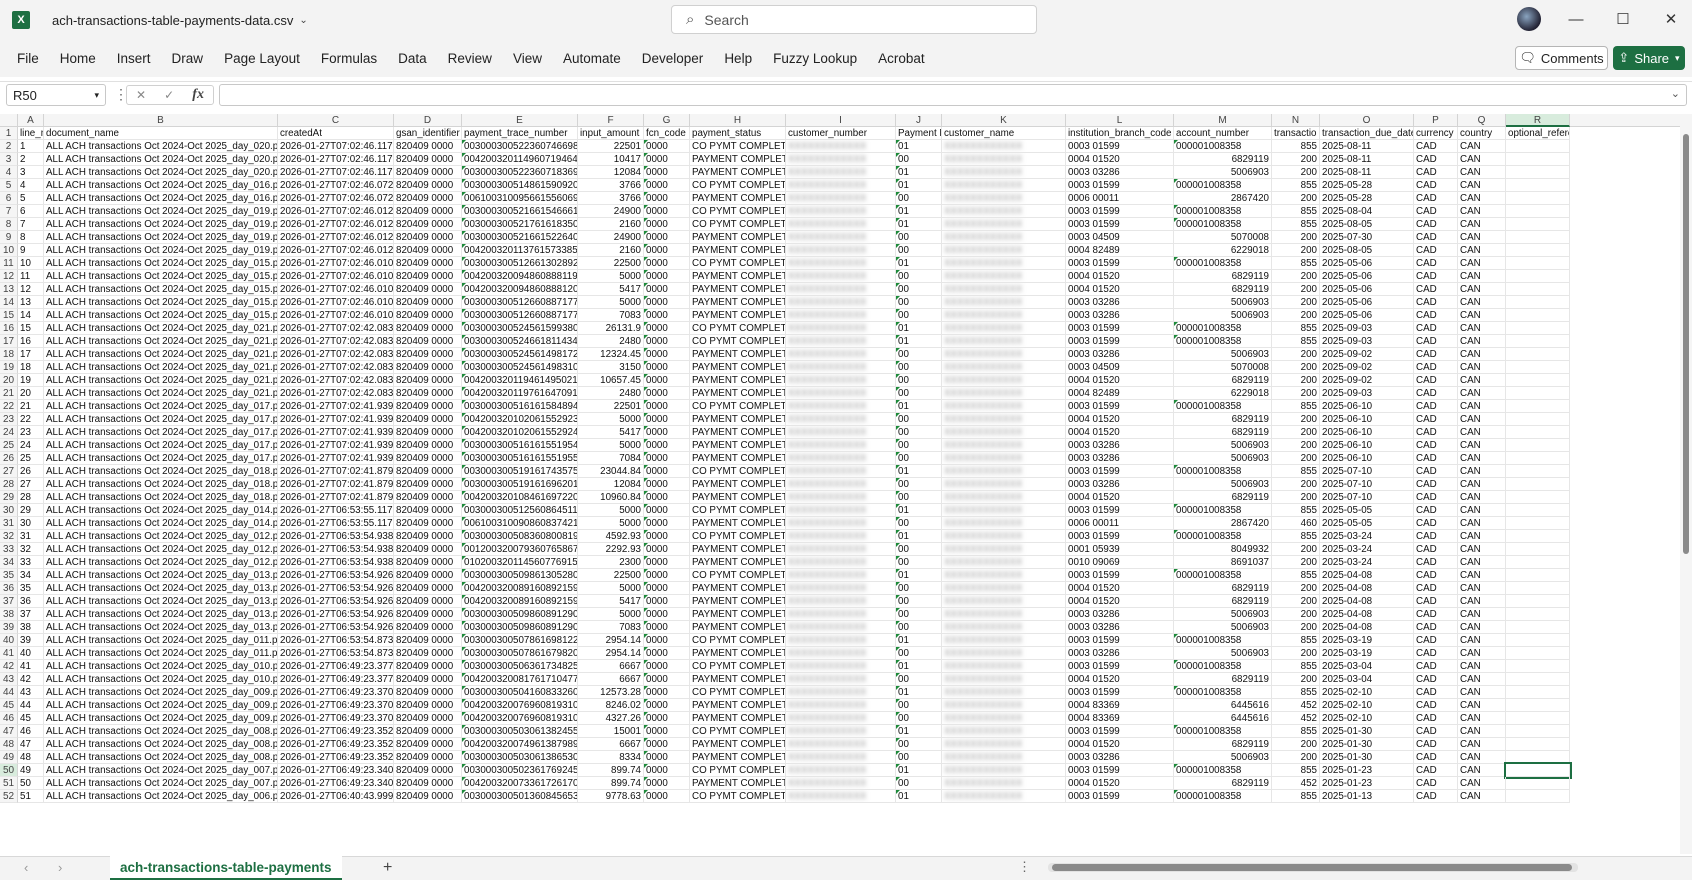 The height and width of the screenshot is (880, 1692). What do you see at coordinates (611, 796) in the screenshot?
I see `table-cell: 9778.63` at bounding box center [611, 796].